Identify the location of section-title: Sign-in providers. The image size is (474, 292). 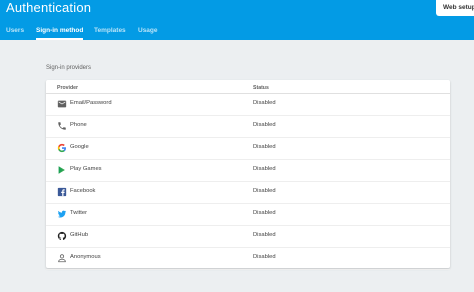
(69, 68).